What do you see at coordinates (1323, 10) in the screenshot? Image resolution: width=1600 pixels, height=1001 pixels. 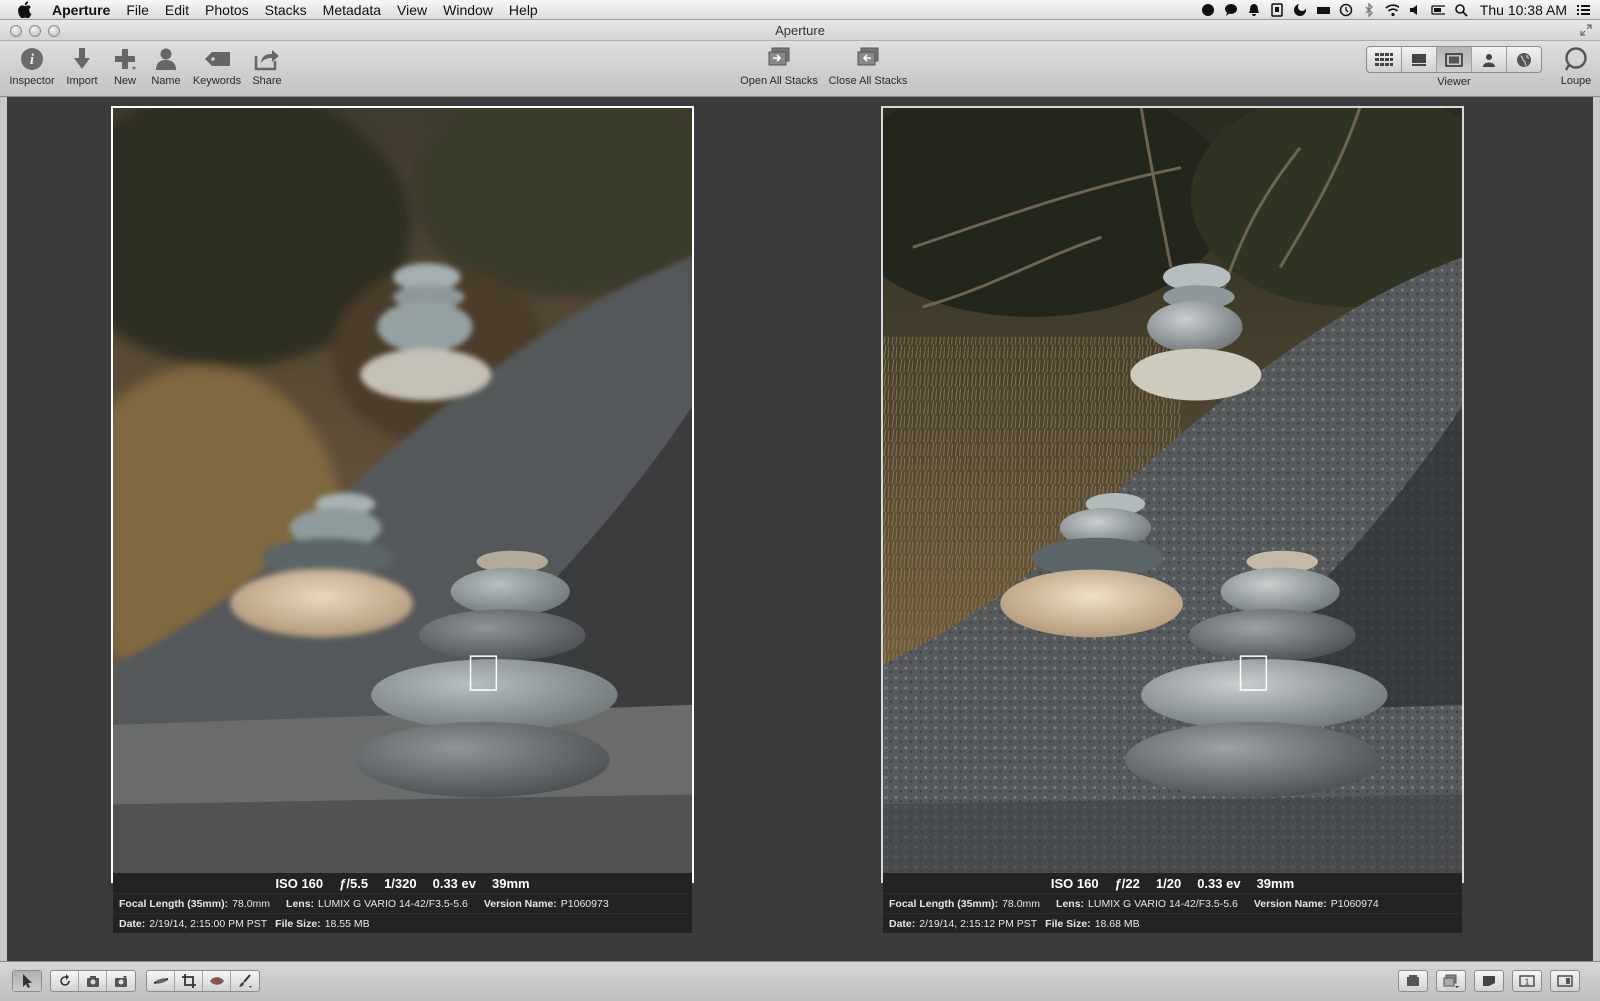 I see `battery-saver-icon` at bounding box center [1323, 10].